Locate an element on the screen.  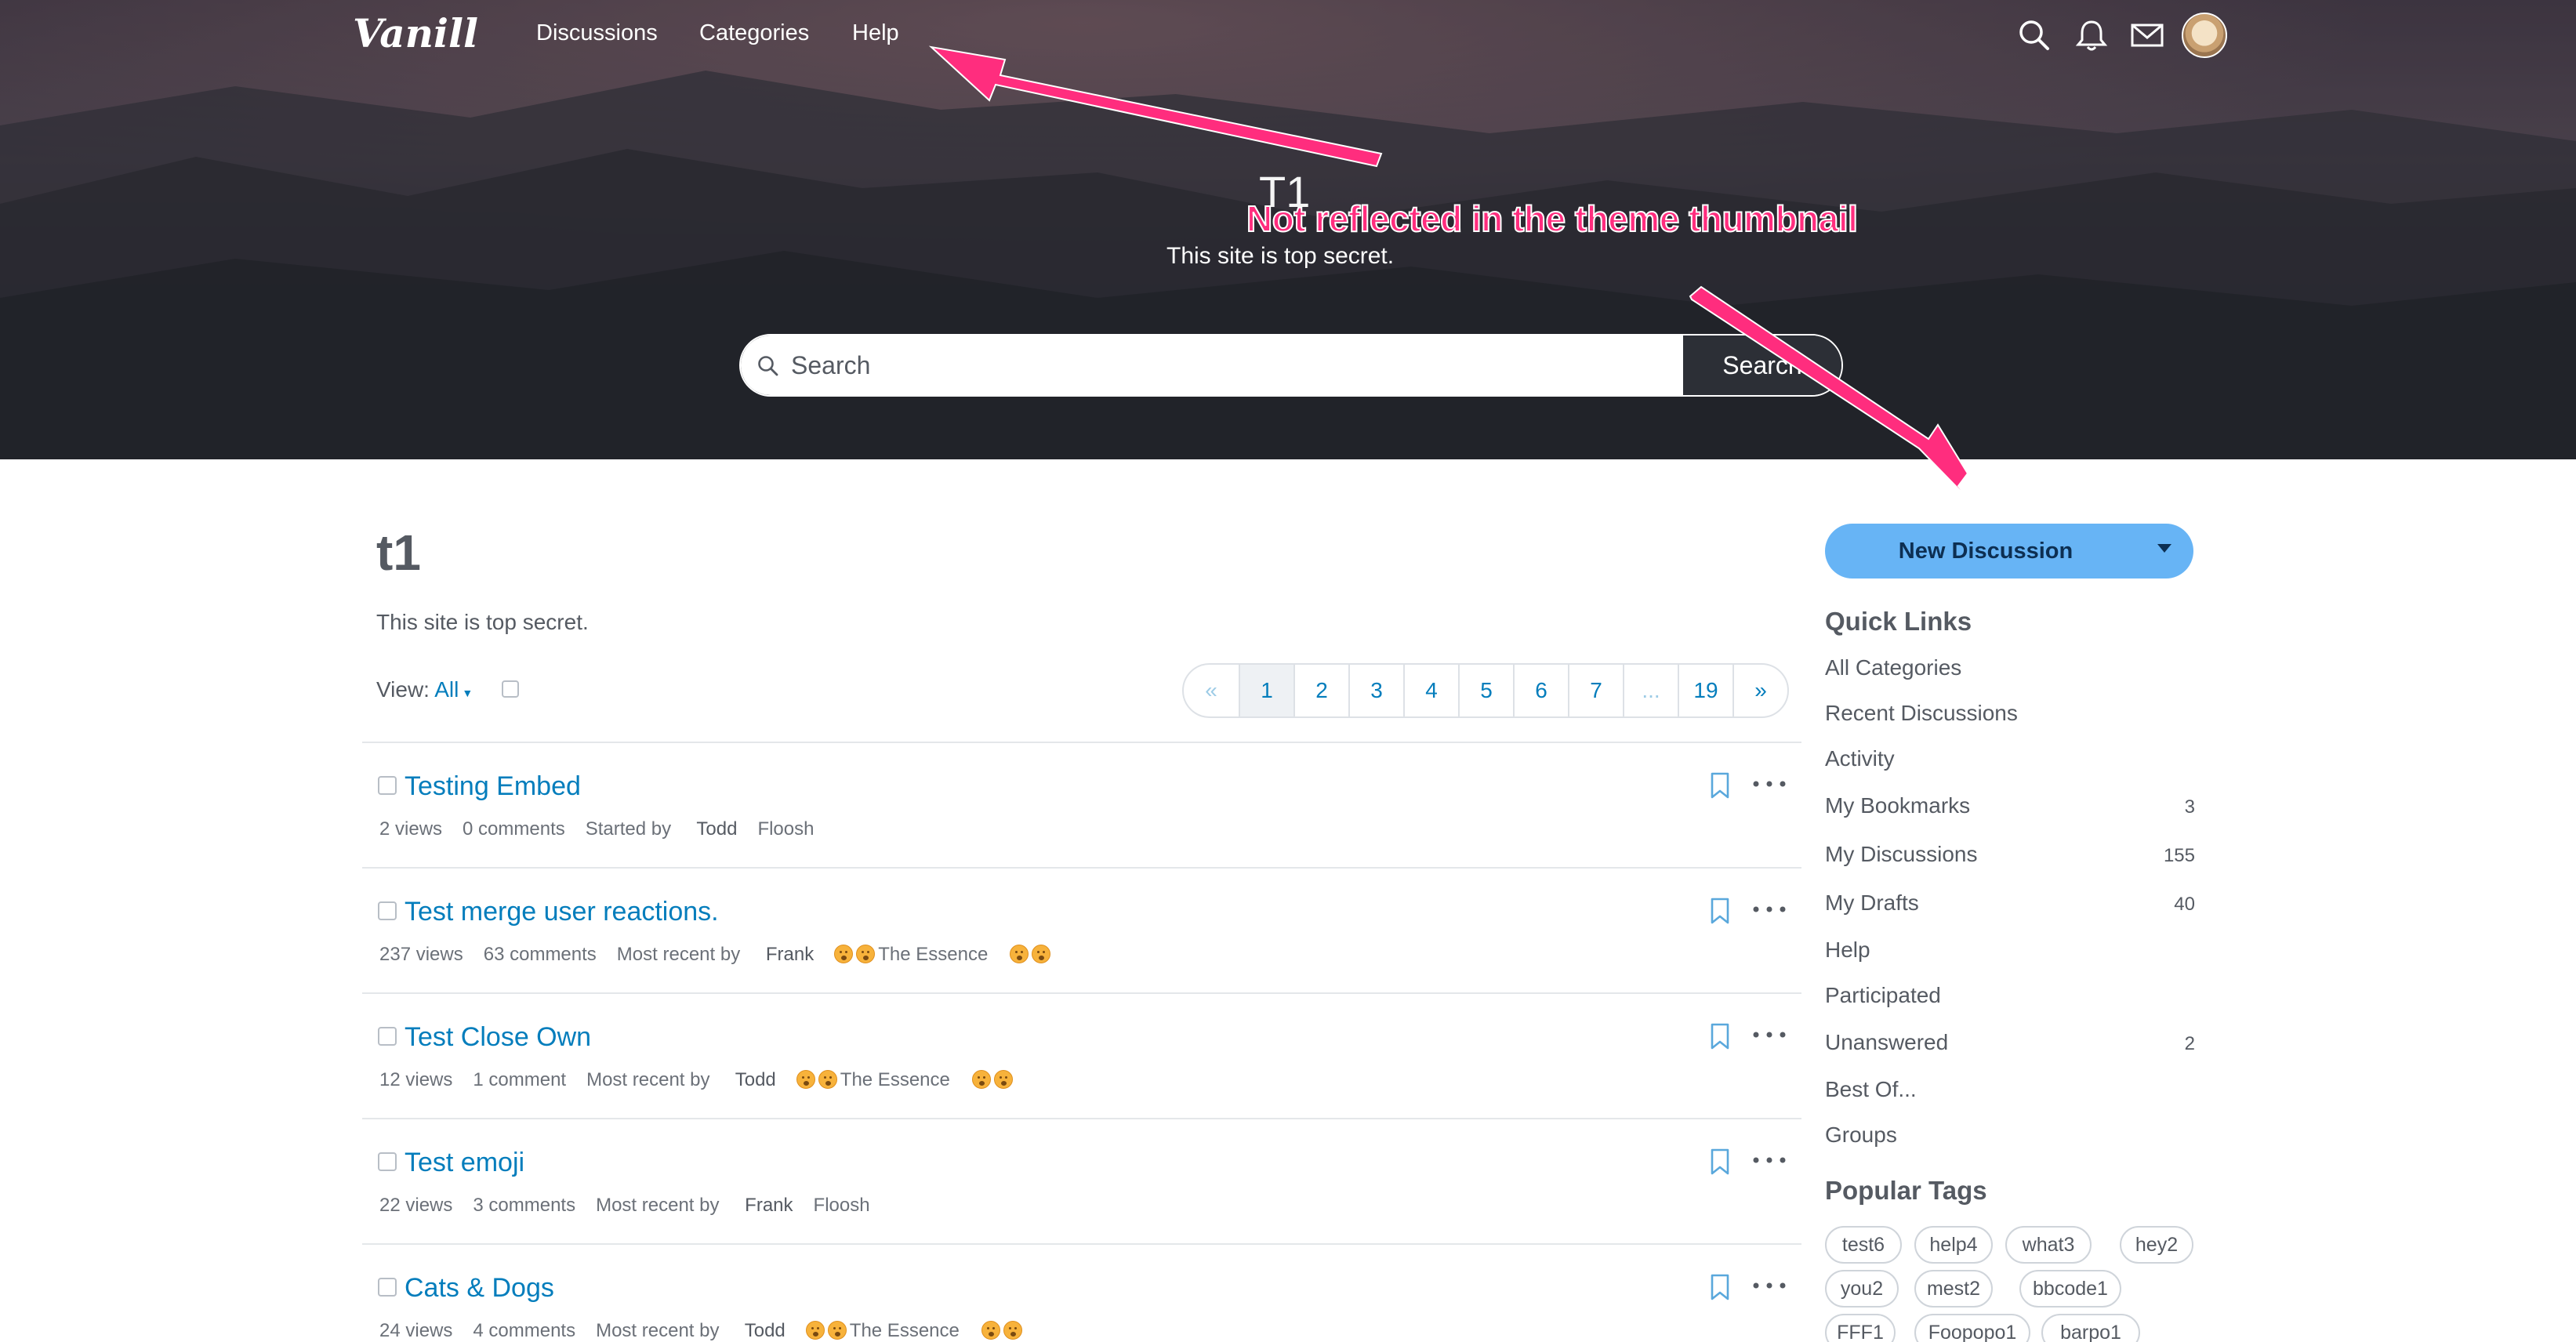
quick-link: Activity is located at coordinates (2010, 758).